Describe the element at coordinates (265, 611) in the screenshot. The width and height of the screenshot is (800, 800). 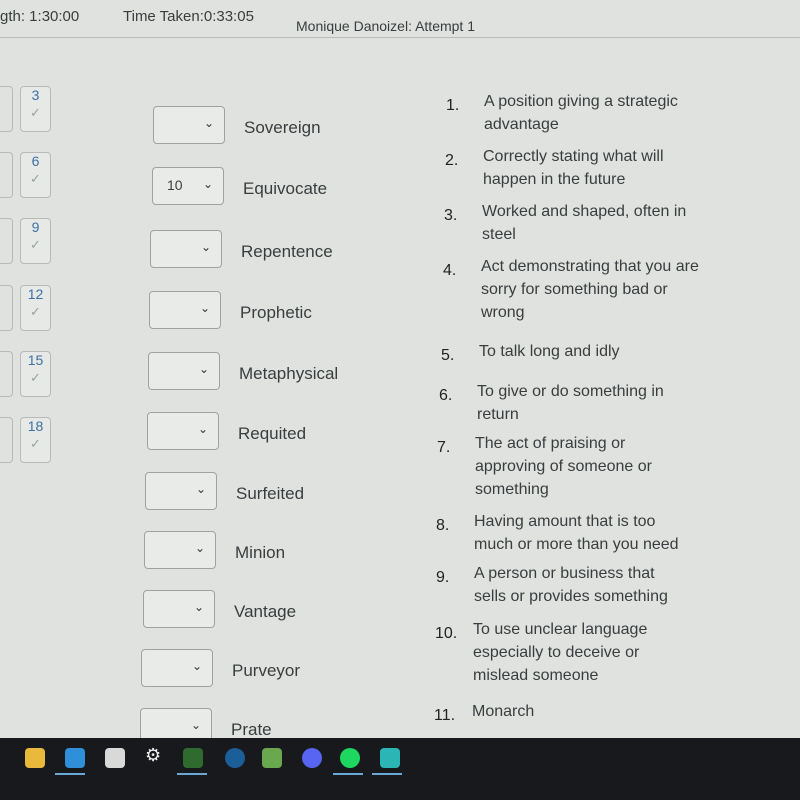
I see `term-label: Vantage` at that location.